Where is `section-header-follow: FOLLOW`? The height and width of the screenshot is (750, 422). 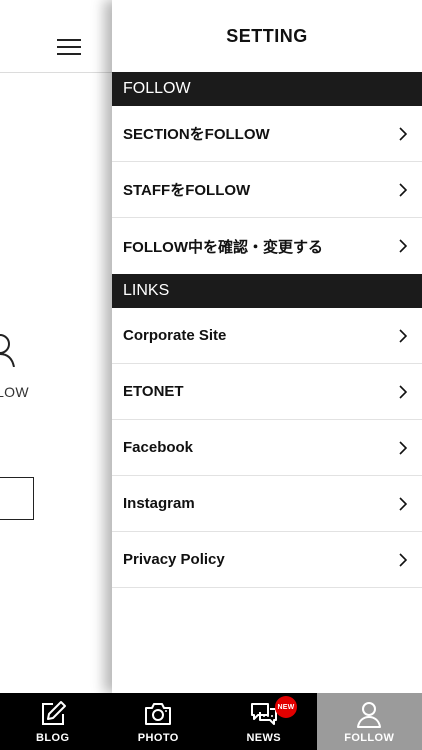
section-header-follow: FOLLOW is located at coordinates (267, 89).